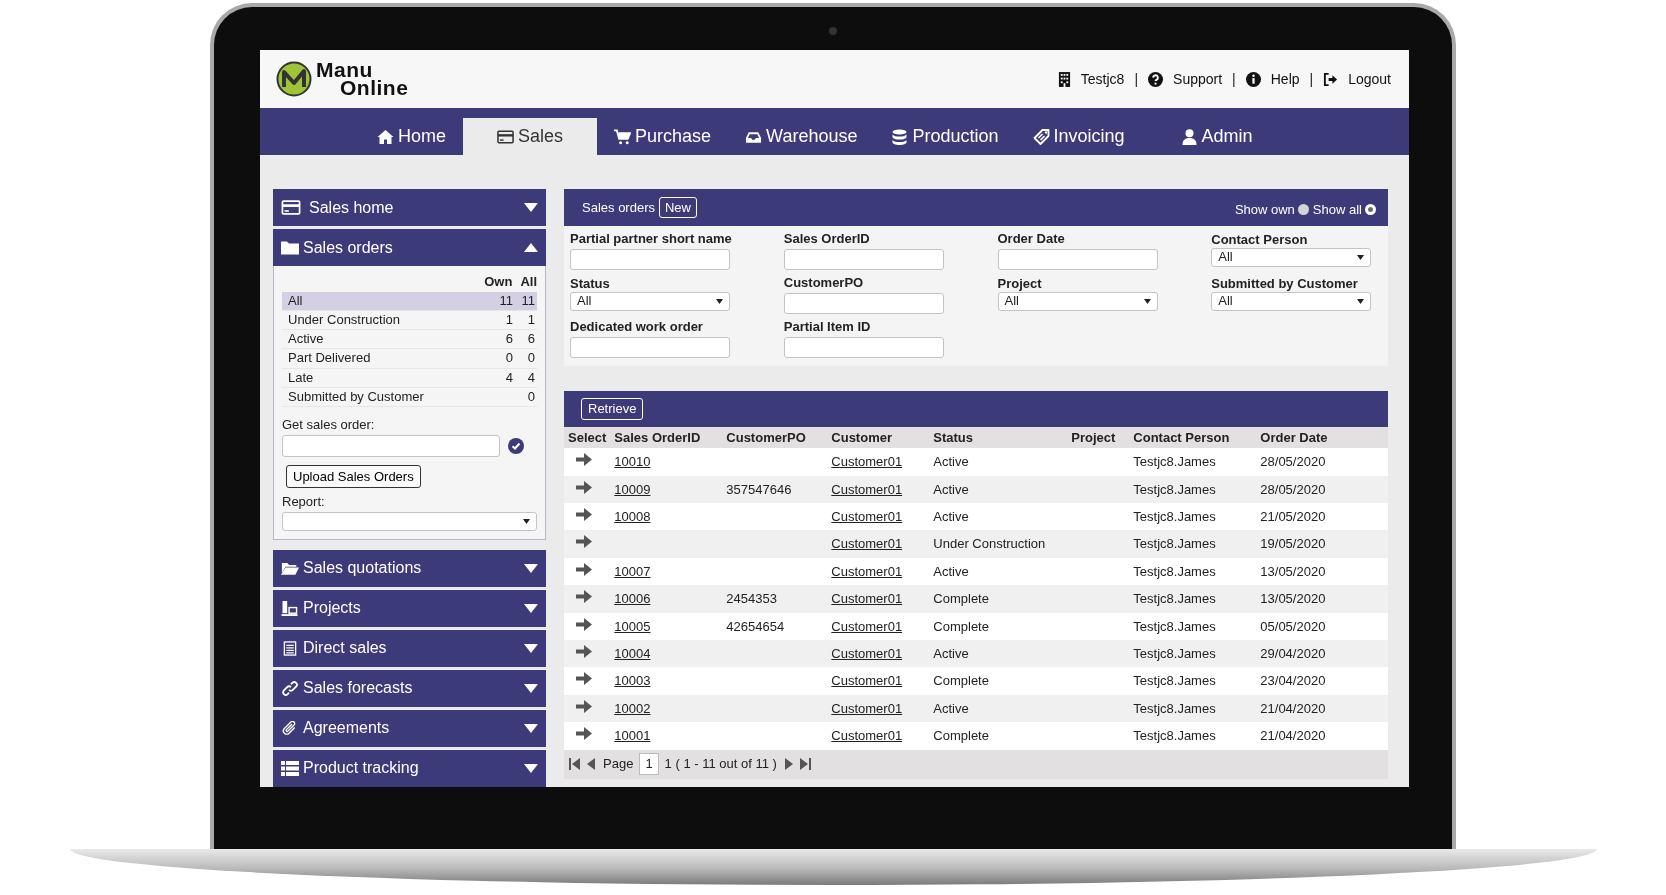 This screenshot has width=1666, height=895. I want to click on order-id-link: 10002, so click(632, 708).